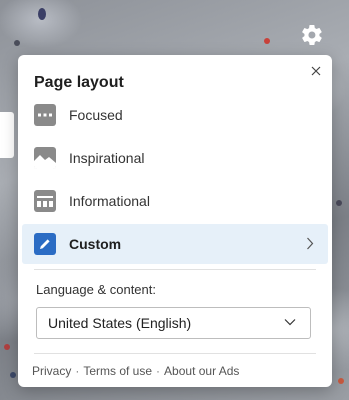 This screenshot has width=349, height=400. I want to click on chevron-right-icon, so click(310, 243).